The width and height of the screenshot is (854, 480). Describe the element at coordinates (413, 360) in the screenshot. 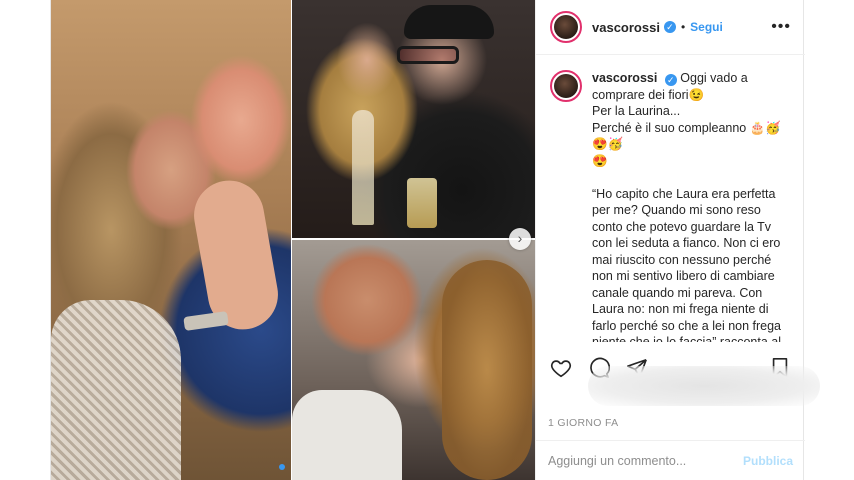

I see `photo-couple-kiss-bottom-right` at that location.